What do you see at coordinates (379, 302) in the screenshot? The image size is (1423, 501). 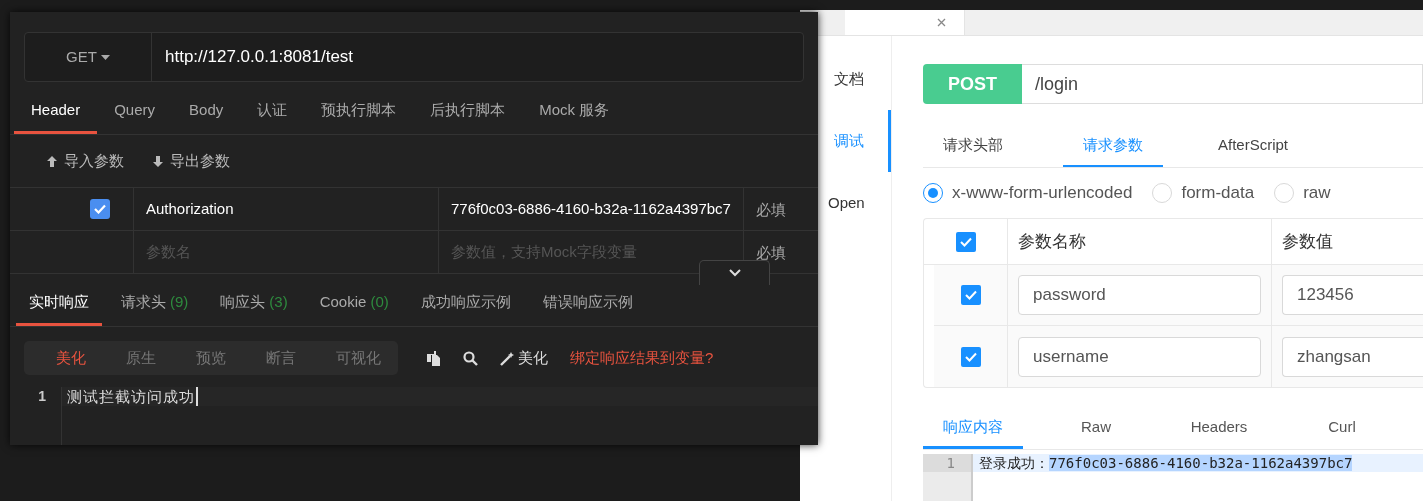 I see `count-label: (0)` at bounding box center [379, 302].